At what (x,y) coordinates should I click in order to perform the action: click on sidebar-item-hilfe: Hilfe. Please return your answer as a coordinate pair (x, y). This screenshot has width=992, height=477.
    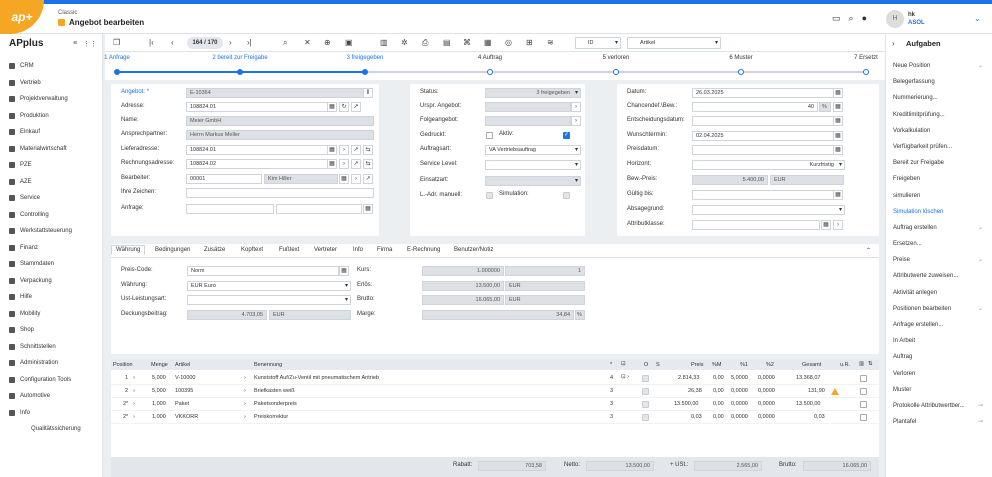
    Looking at the image, I should click on (51, 297).